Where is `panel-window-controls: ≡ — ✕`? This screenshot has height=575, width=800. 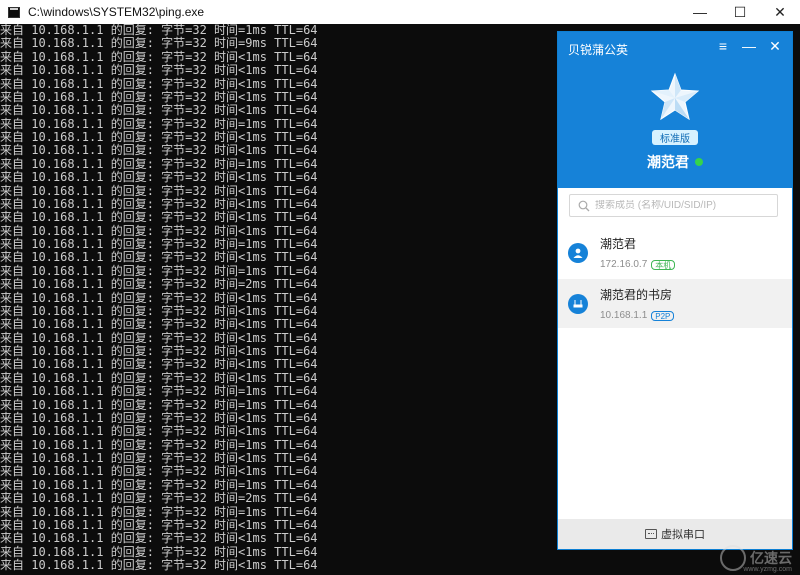 panel-window-controls: ≡ — ✕ is located at coordinates (749, 46).